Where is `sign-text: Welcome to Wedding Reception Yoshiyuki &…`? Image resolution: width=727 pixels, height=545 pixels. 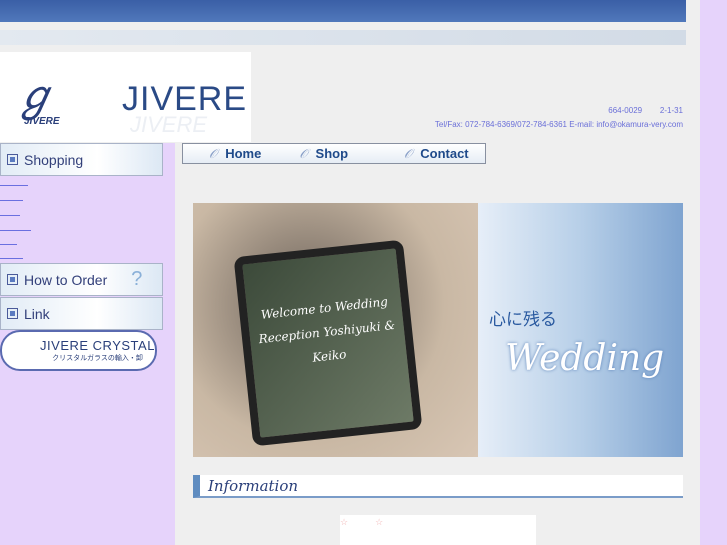 sign-text: Welcome to Wedding Reception Yoshiyuki &… is located at coordinates (326, 329).